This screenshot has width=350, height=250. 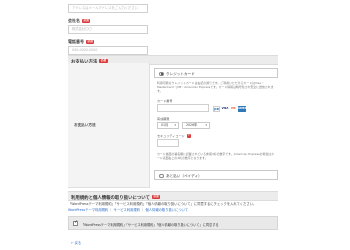 What do you see at coordinates (216, 73) in the screenshot?
I see `credit-card-option: クレジットカード` at bounding box center [216, 73].